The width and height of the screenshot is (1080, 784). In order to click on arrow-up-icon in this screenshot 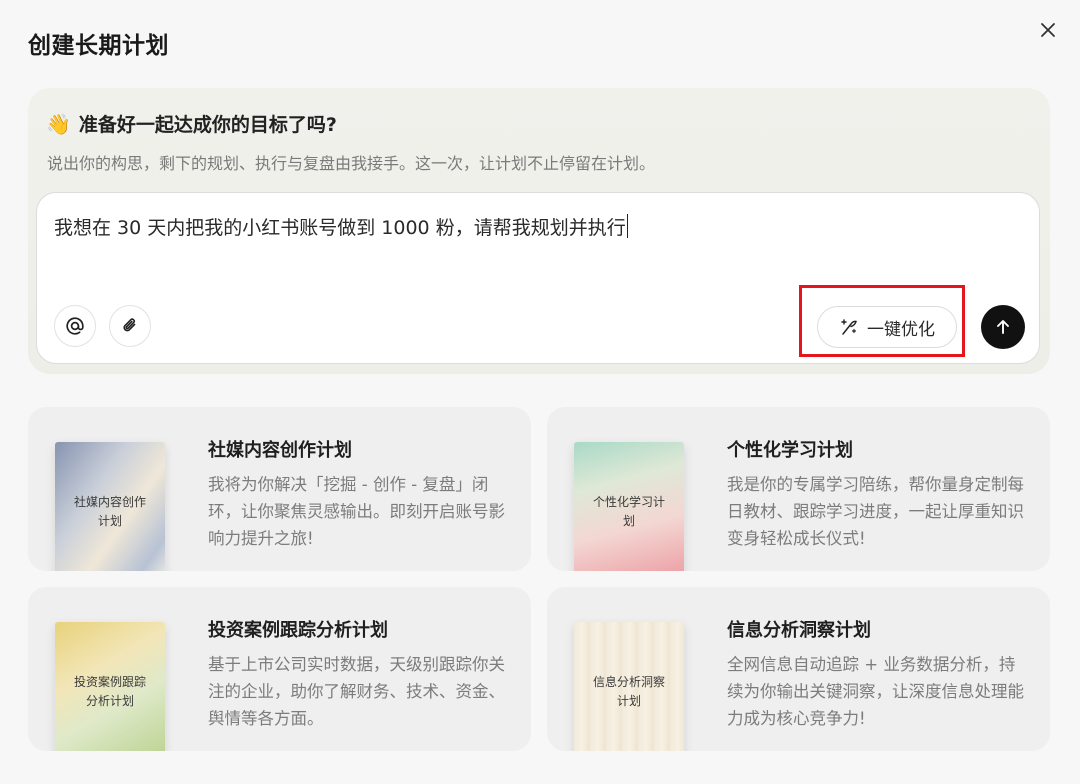, I will do `click(1003, 327)`.